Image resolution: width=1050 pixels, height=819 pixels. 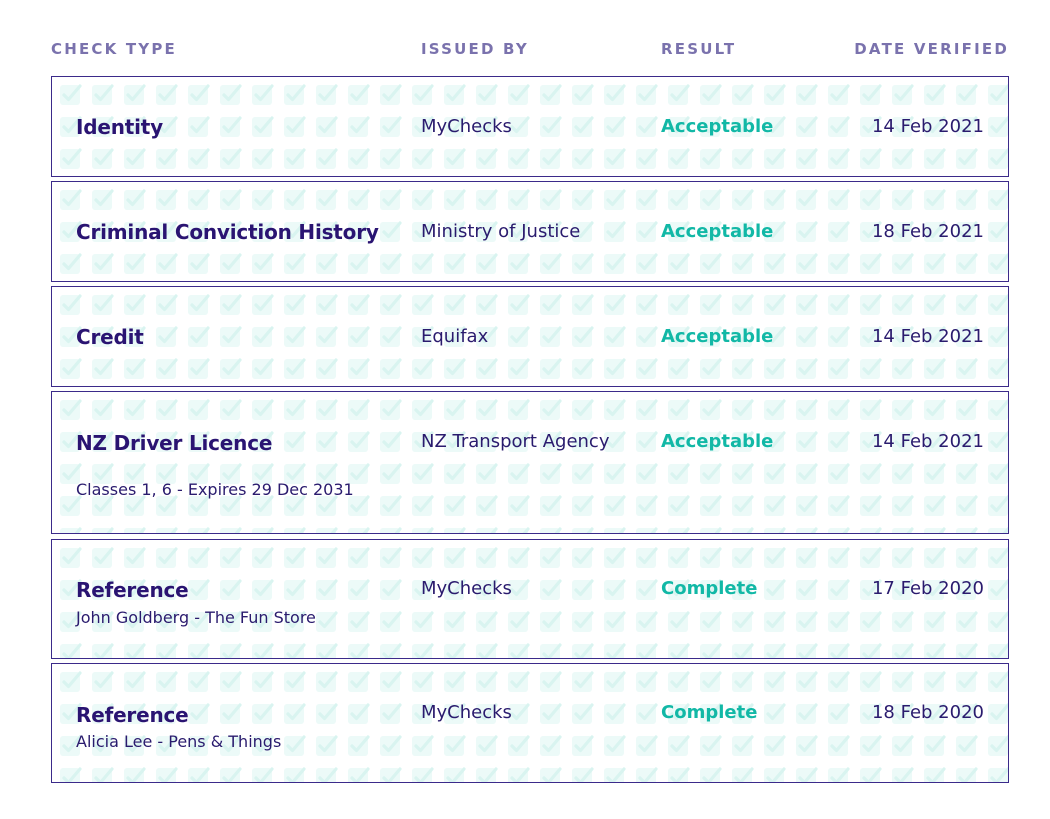 What do you see at coordinates (501, 231) in the screenshot?
I see `issued-by-value: Ministry of Justice` at bounding box center [501, 231].